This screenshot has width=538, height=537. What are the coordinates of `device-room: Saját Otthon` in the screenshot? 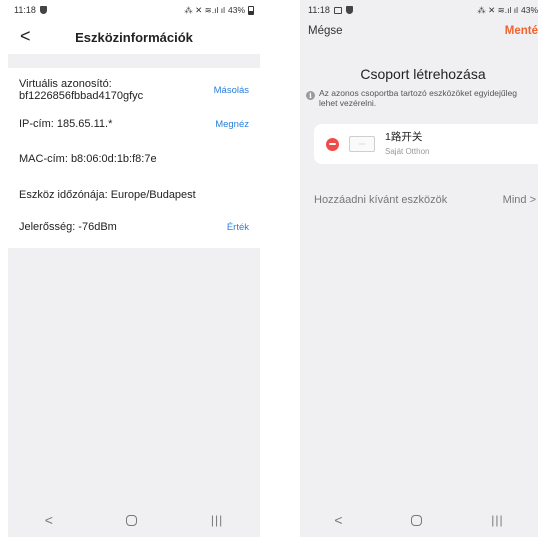 It's located at (407, 151).